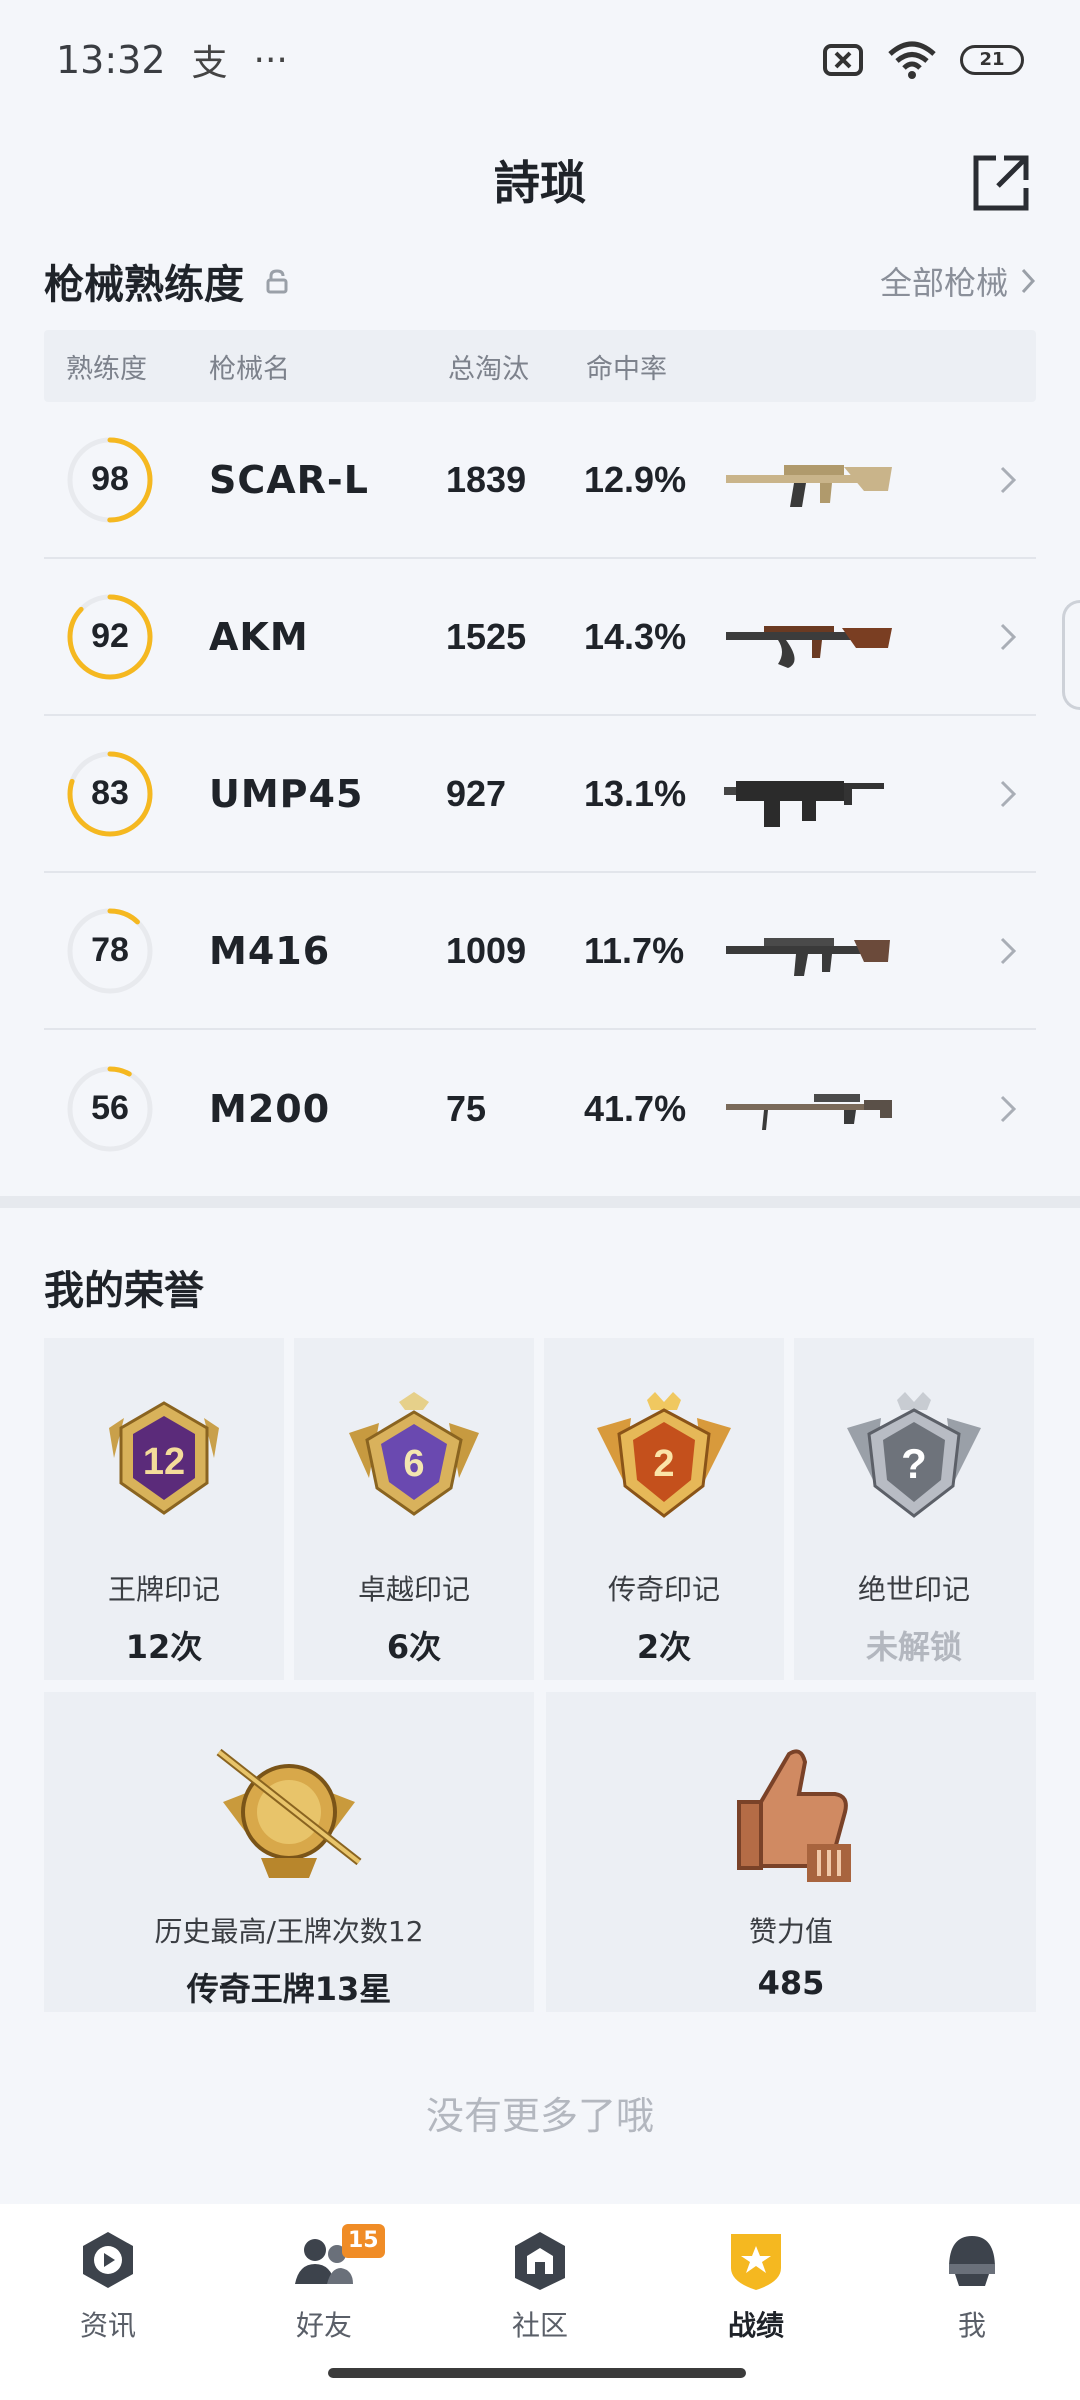 Image resolution: width=1080 pixels, height=2400 pixels. What do you see at coordinates (110, 479) in the screenshot?
I see `mastery-level: 98` at bounding box center [110, 479].